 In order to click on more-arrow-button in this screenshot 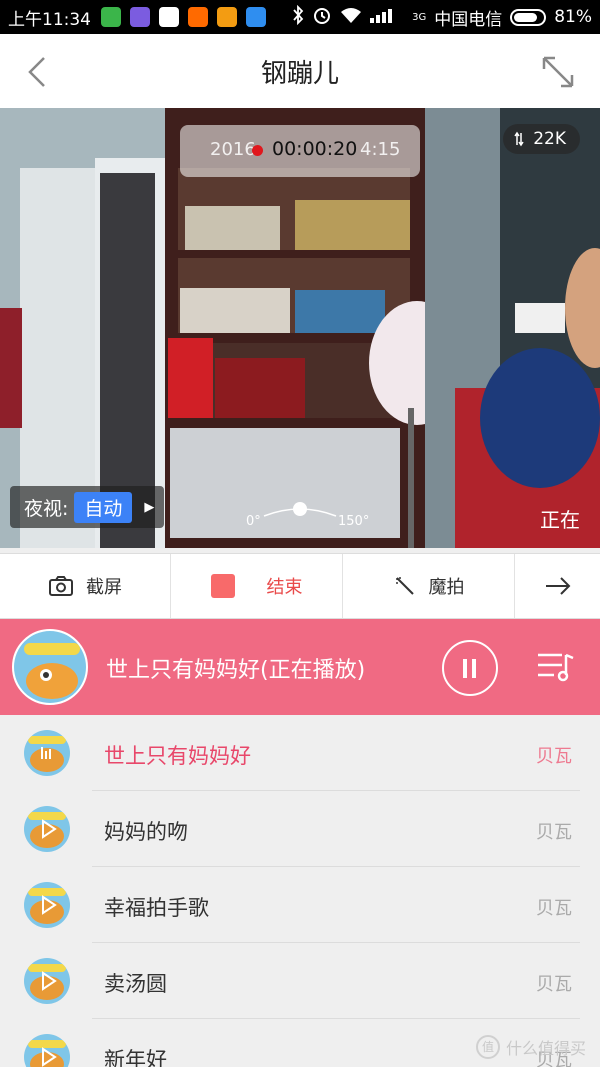, I will do `click(557, 586)`.